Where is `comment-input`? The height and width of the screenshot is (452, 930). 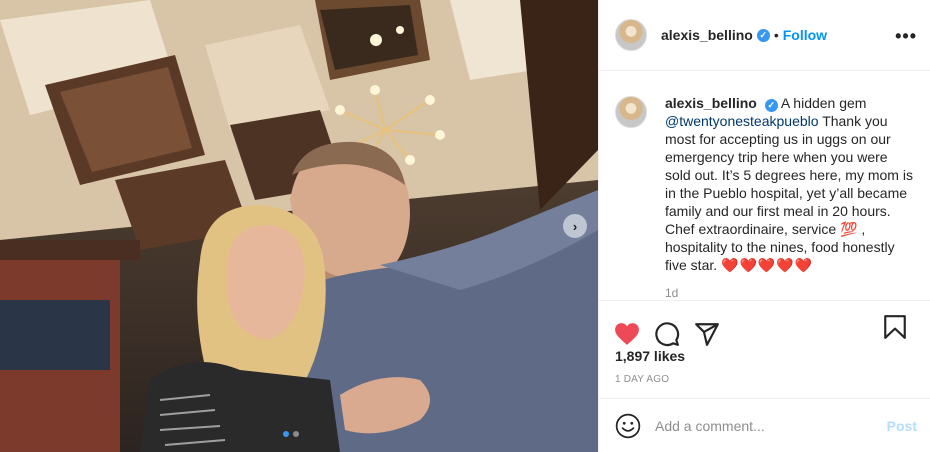 comment-input is located at coordinates (765, 425).